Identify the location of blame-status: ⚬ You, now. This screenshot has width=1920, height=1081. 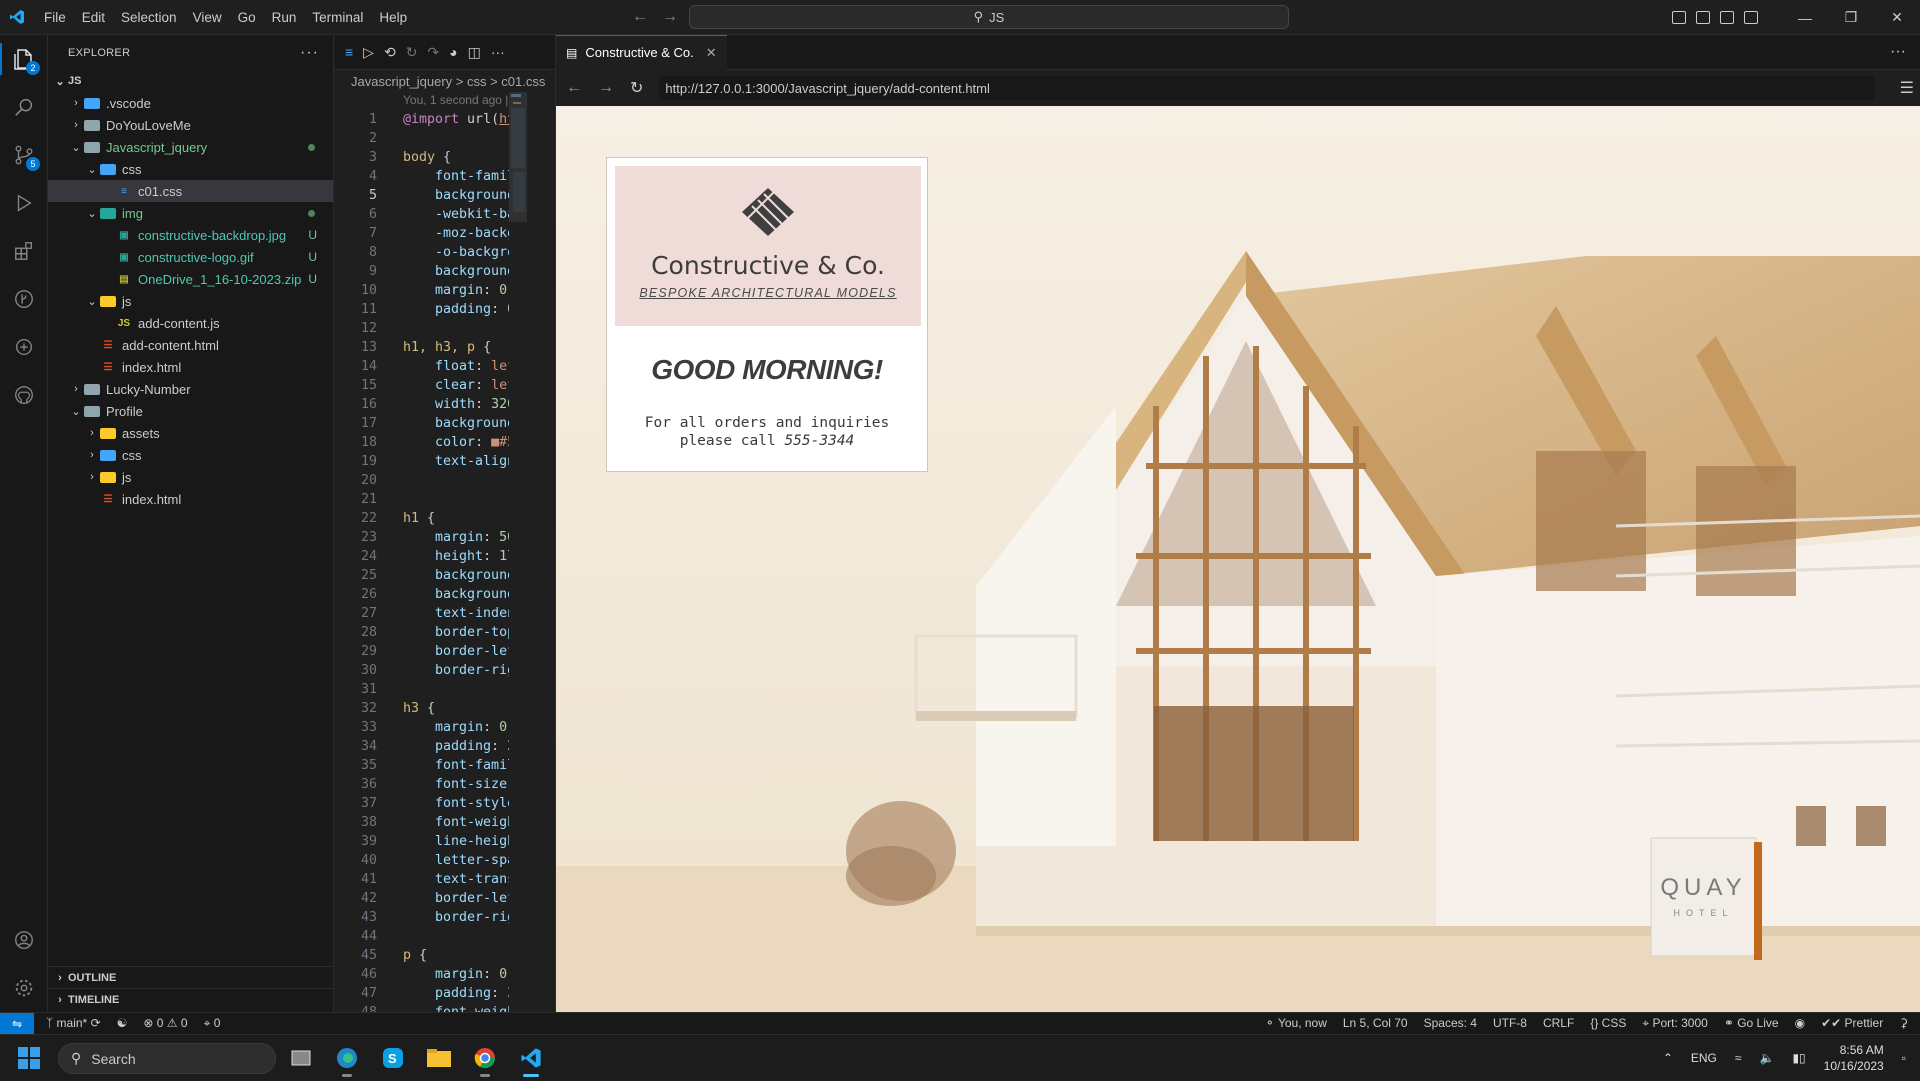
(1296, 1023).